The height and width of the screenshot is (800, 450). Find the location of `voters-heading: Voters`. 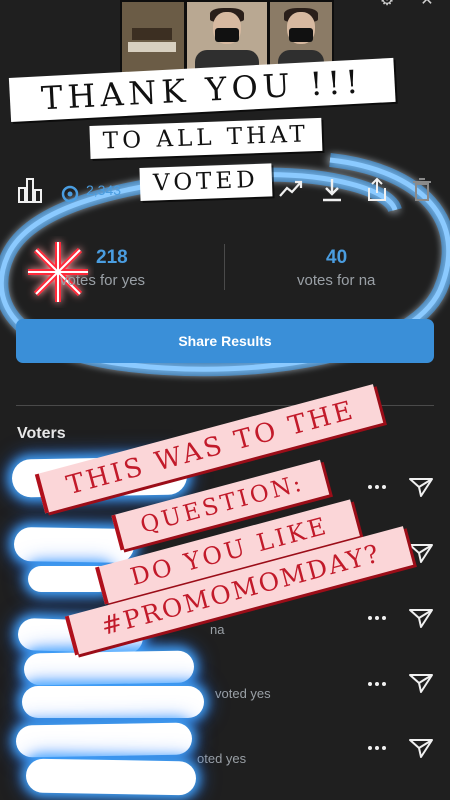

voters-heading: Voters is located at coordinates (41, 433).